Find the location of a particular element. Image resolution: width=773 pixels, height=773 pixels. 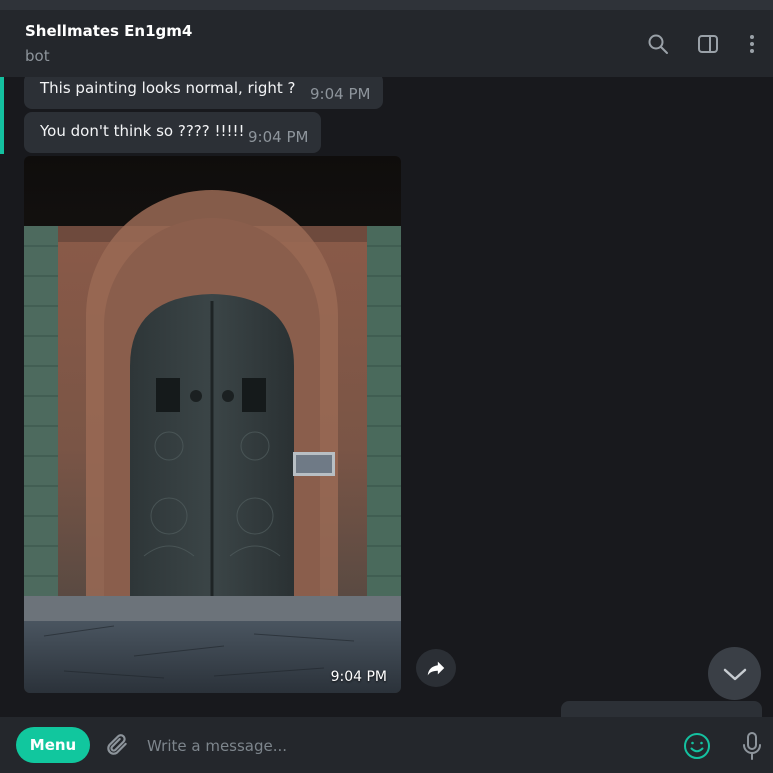

bot-menu-button: Menu is located at coordinates (53, 745).